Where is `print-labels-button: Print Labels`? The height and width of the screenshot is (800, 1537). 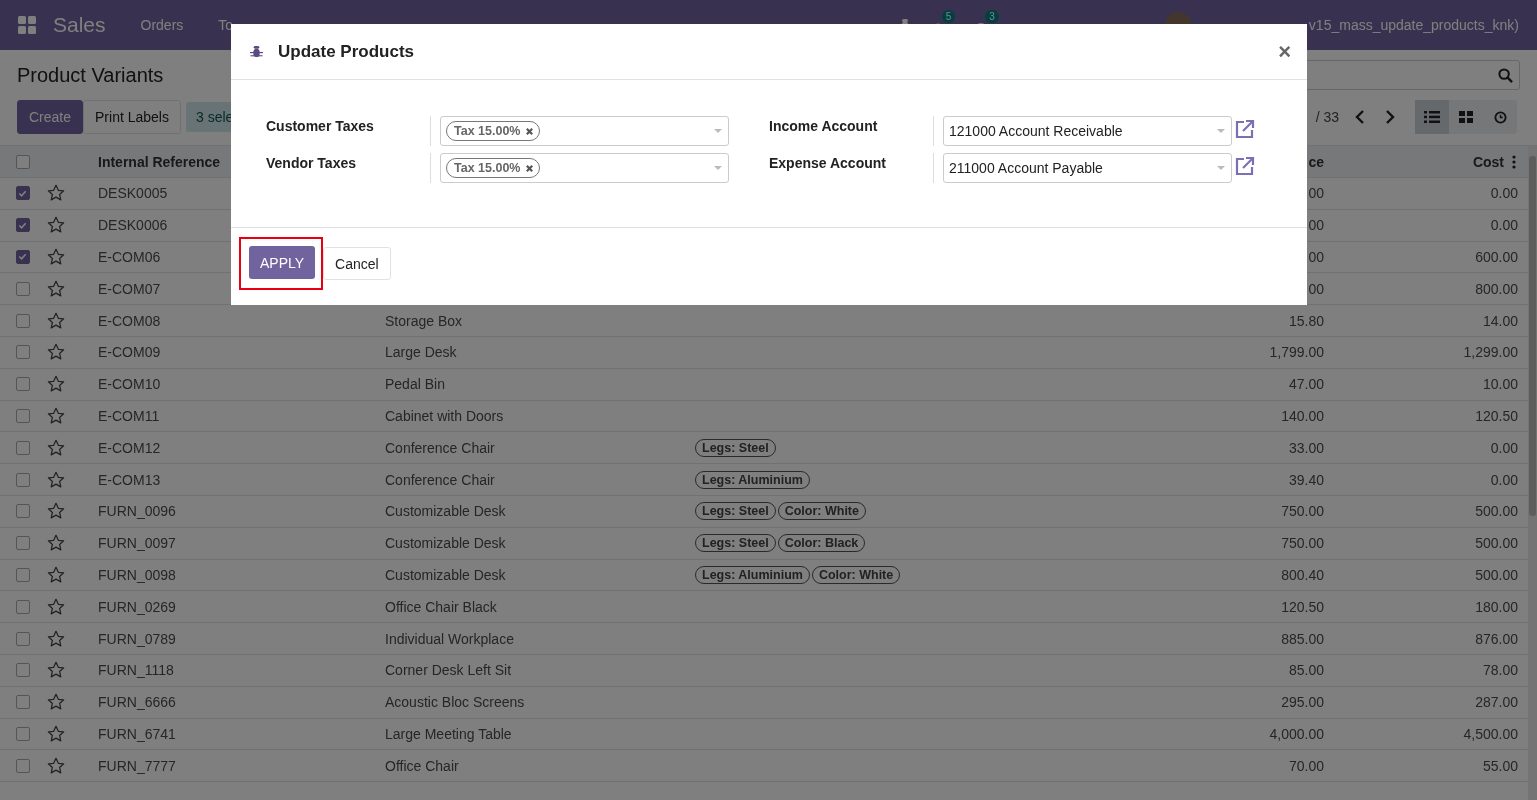
print-labels-button: Print Labels is located at coordinates (132, 117).